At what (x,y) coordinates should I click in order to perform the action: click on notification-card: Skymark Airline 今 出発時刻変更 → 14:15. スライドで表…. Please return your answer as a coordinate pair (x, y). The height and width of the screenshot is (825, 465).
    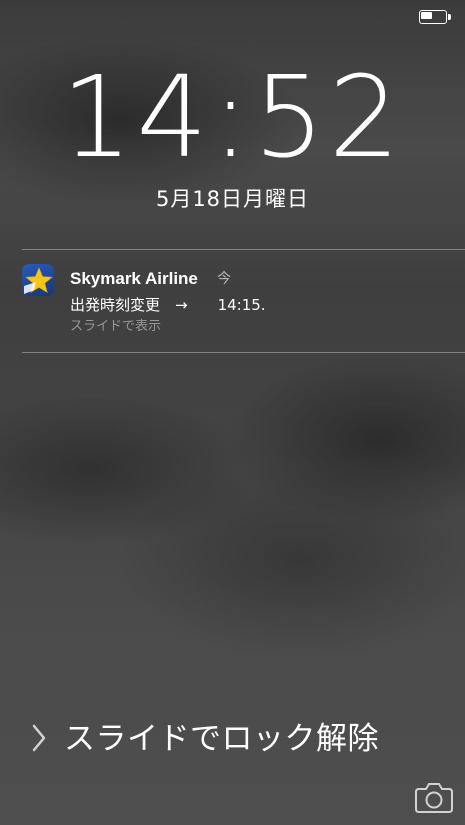
    Looking at the image, I should click on (237, 302).